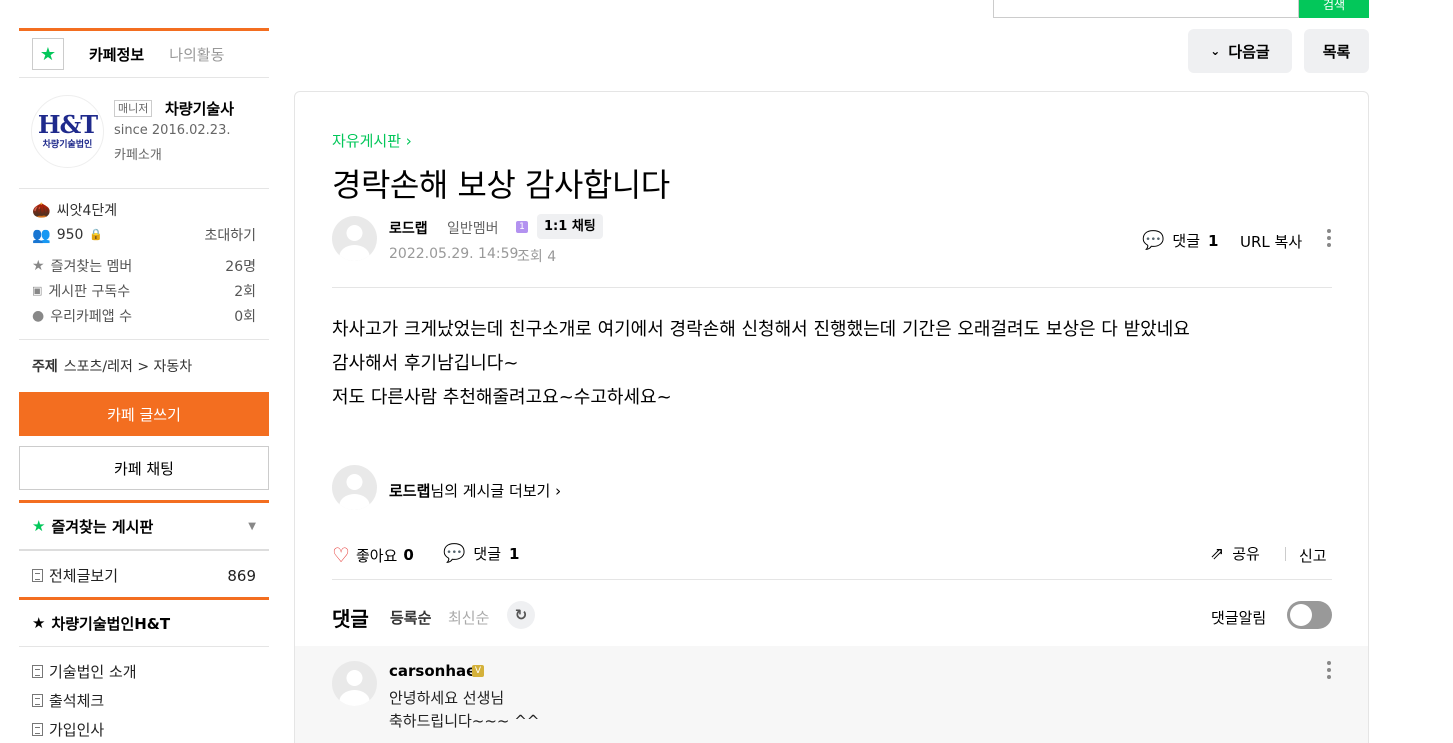 This screenshot has height=743, width=1453. I want to click on sort-by-registered: 등록순, so click(410, 617).